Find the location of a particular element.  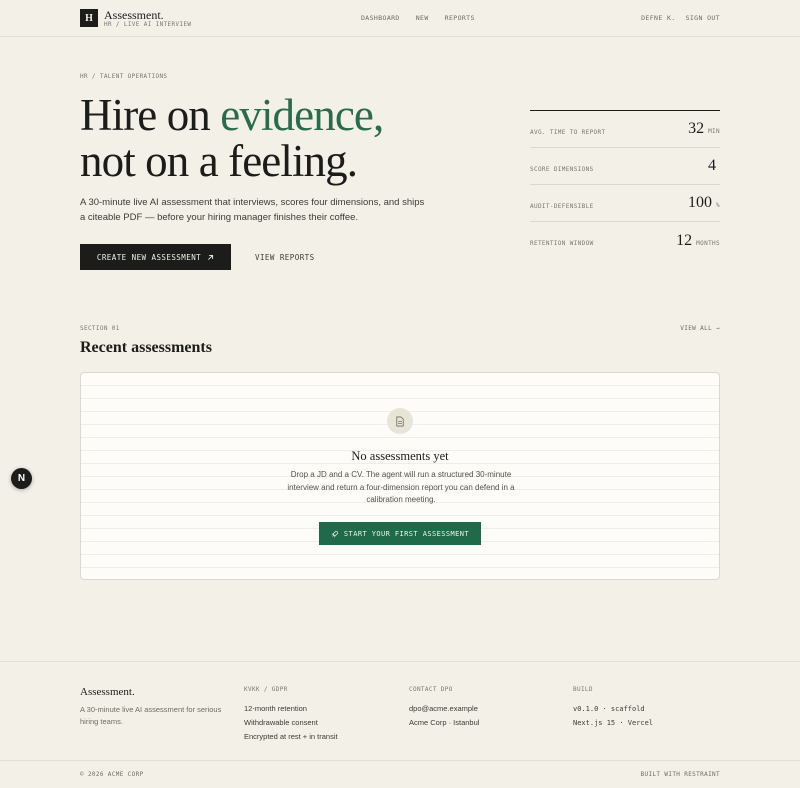

stat-value: 4 is located at coordinates (712, 165).